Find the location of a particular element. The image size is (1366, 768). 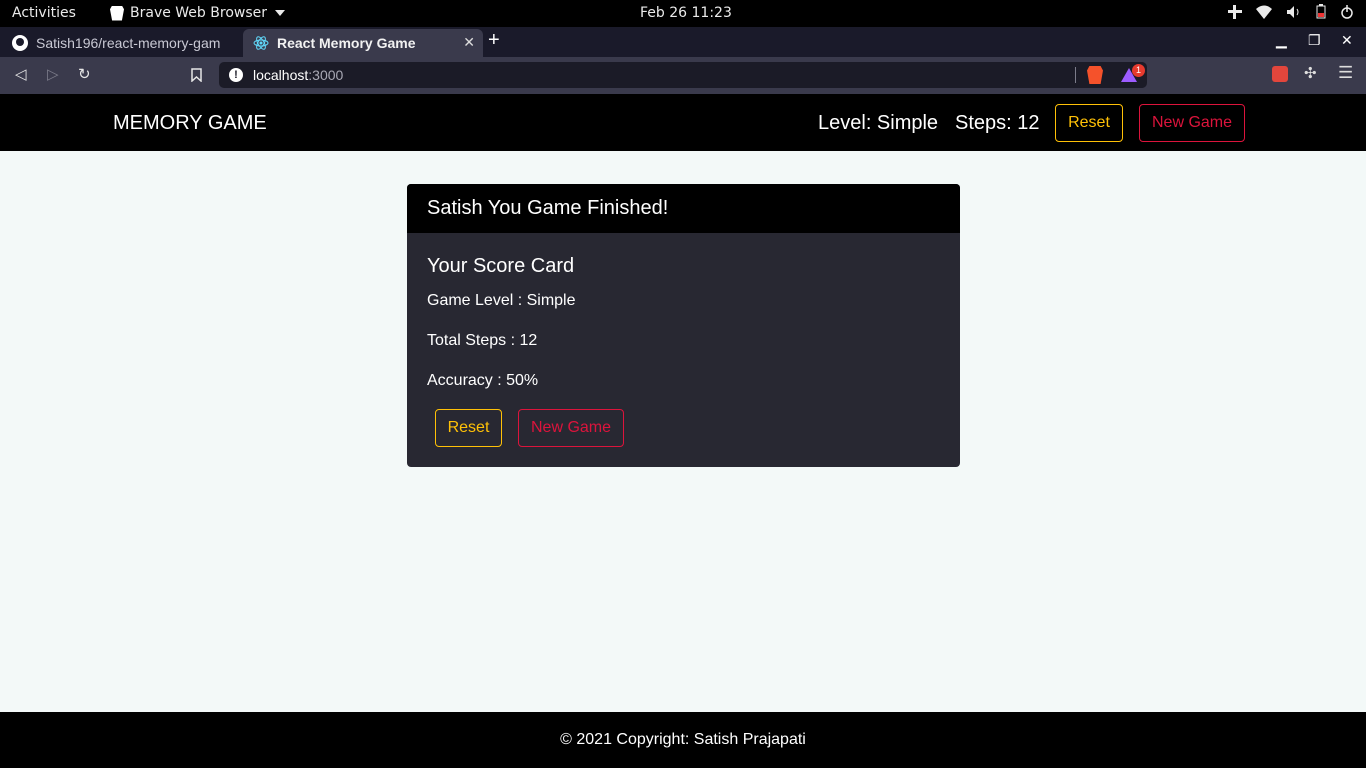

wifi-icon is located at coordinates (1264, 12).